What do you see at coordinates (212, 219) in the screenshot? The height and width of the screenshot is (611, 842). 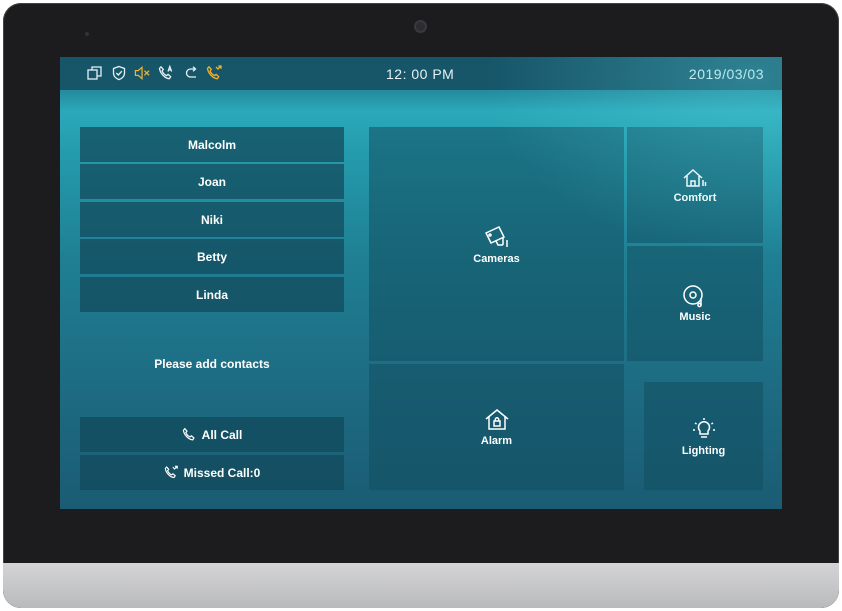 I see `contact-niki: Niki` at bounding box center [212, 219].